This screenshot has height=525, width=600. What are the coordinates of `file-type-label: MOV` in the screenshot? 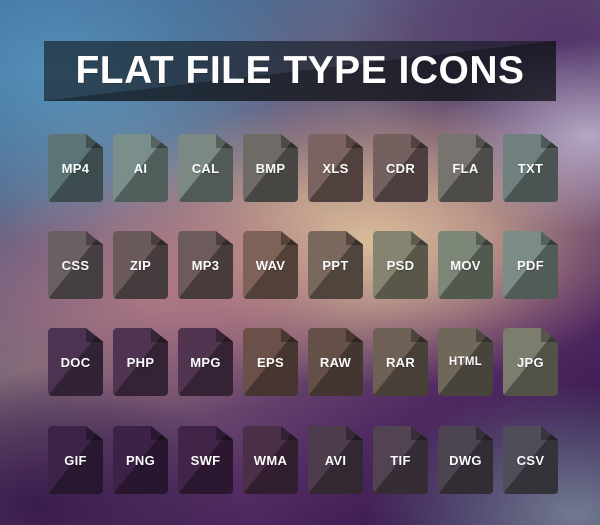 It's located at (465, 265).